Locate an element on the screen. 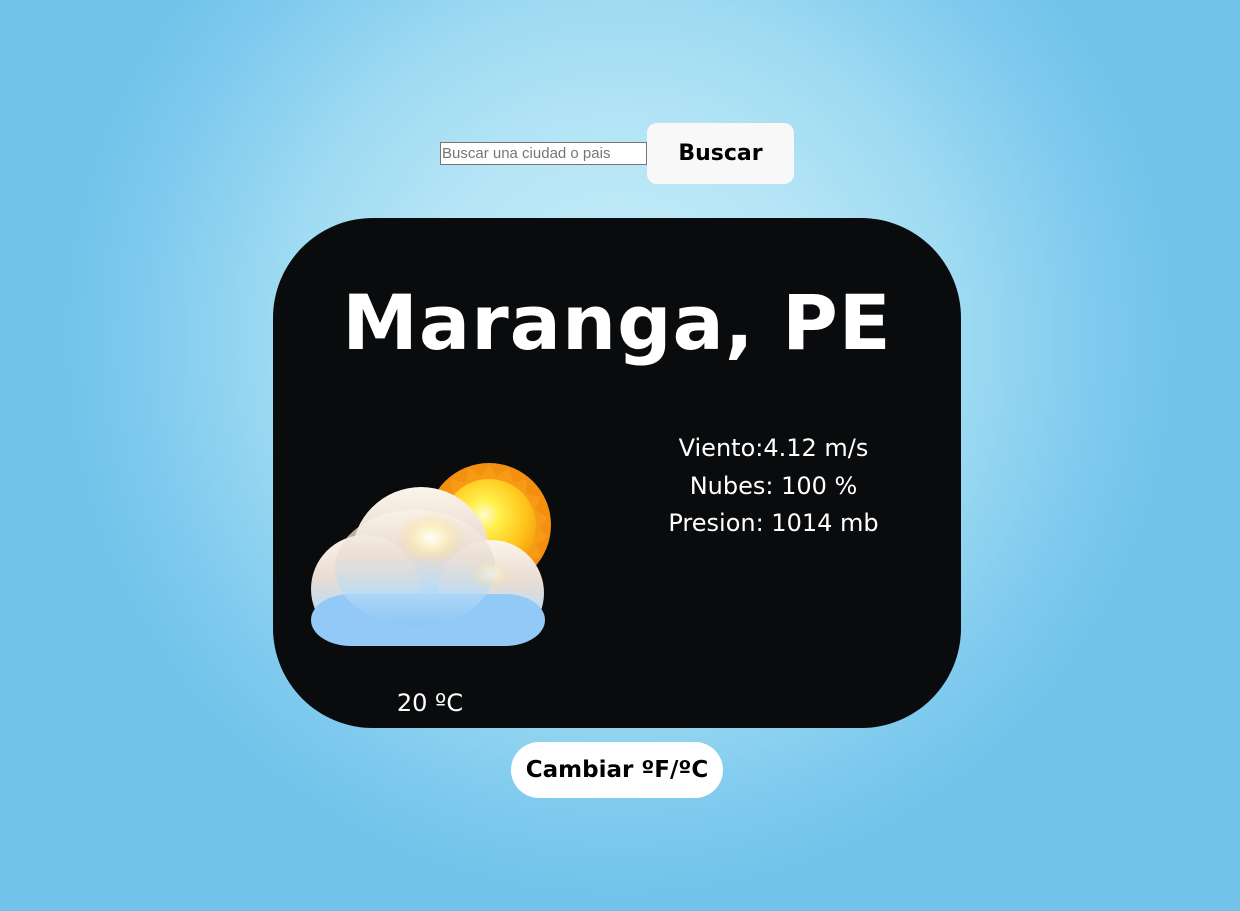 The image size is (1240, 911). city-name: Maranga, PE is located at coordinates (617, 322).